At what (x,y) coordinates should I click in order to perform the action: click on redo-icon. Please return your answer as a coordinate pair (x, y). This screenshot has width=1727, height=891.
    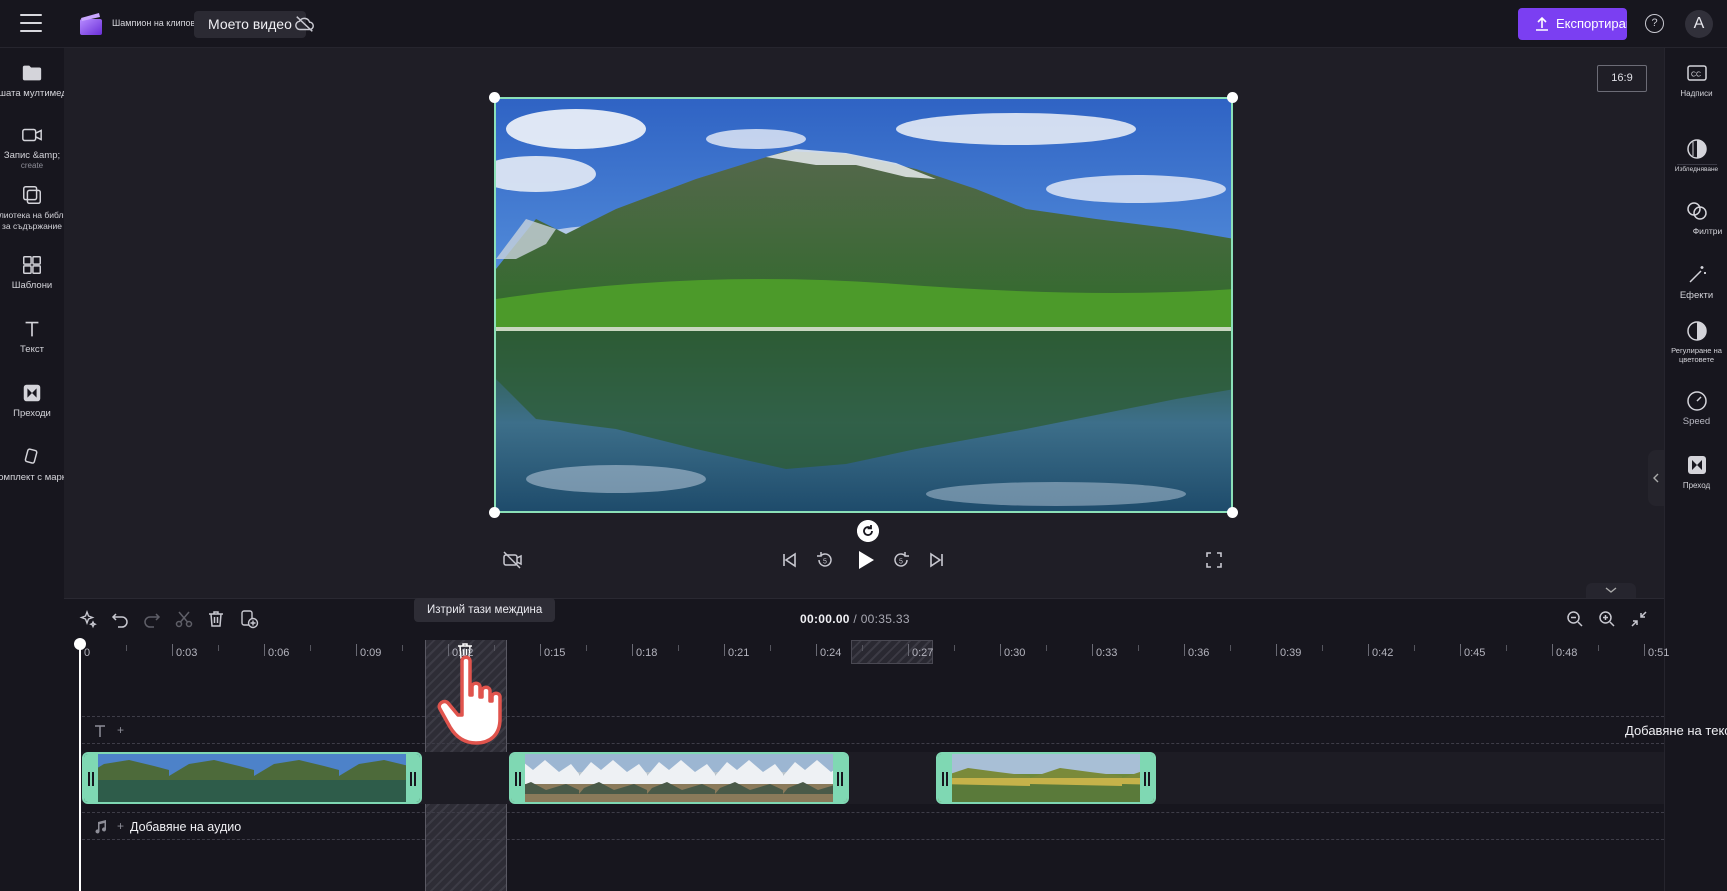
    Looking at the image, I should click on (152, 619).